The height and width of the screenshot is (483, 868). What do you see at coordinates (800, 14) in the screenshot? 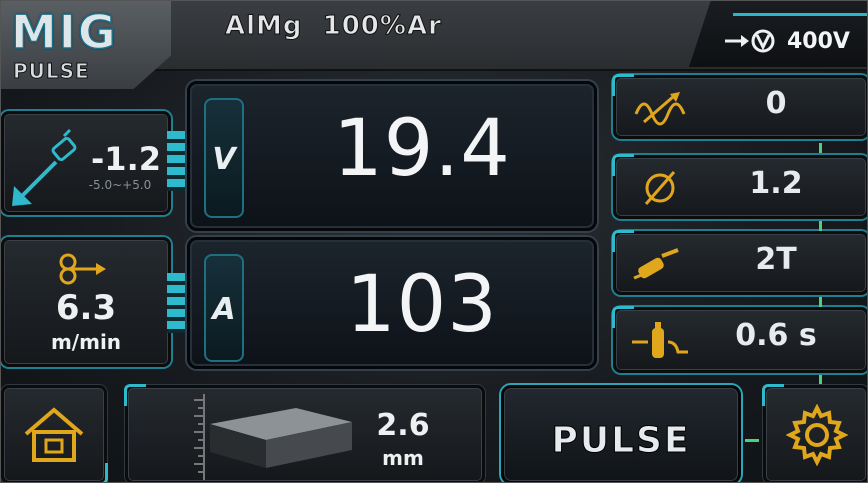
I see `accent-line` at bounding box center [800, 14].